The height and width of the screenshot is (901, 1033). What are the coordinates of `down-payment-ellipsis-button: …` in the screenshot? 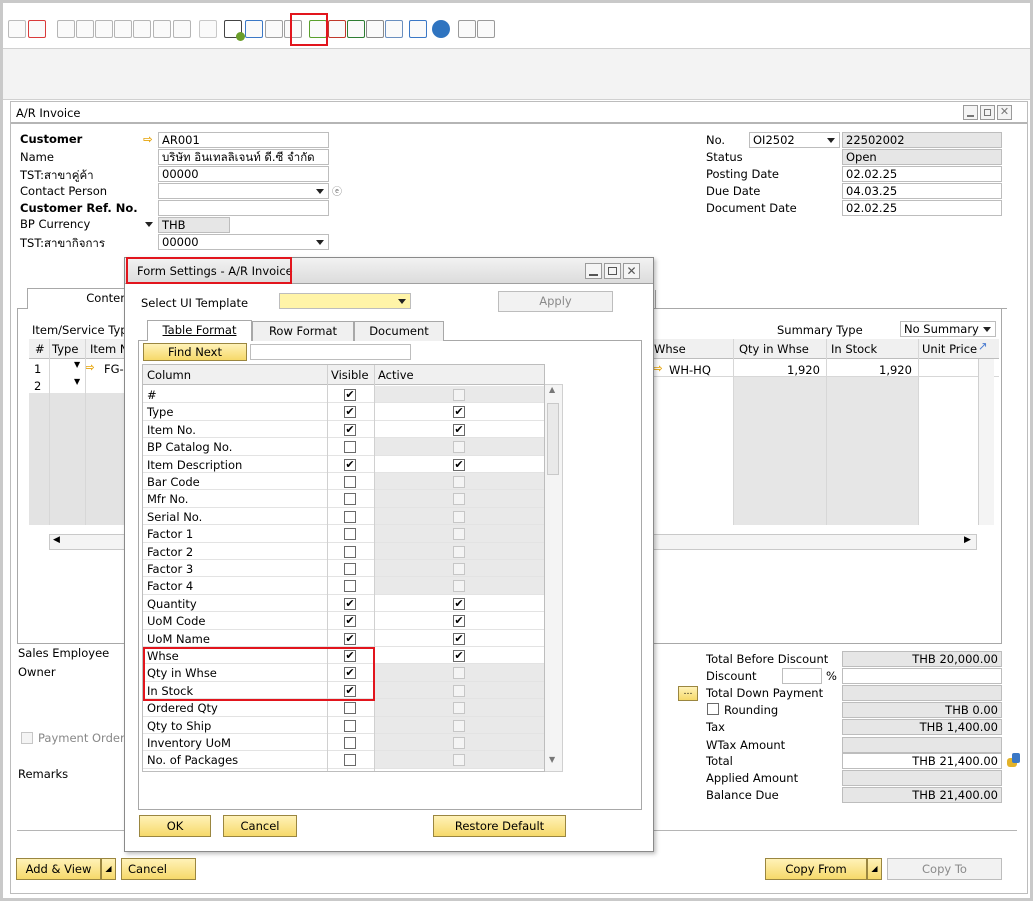 It's located at (688, 693).